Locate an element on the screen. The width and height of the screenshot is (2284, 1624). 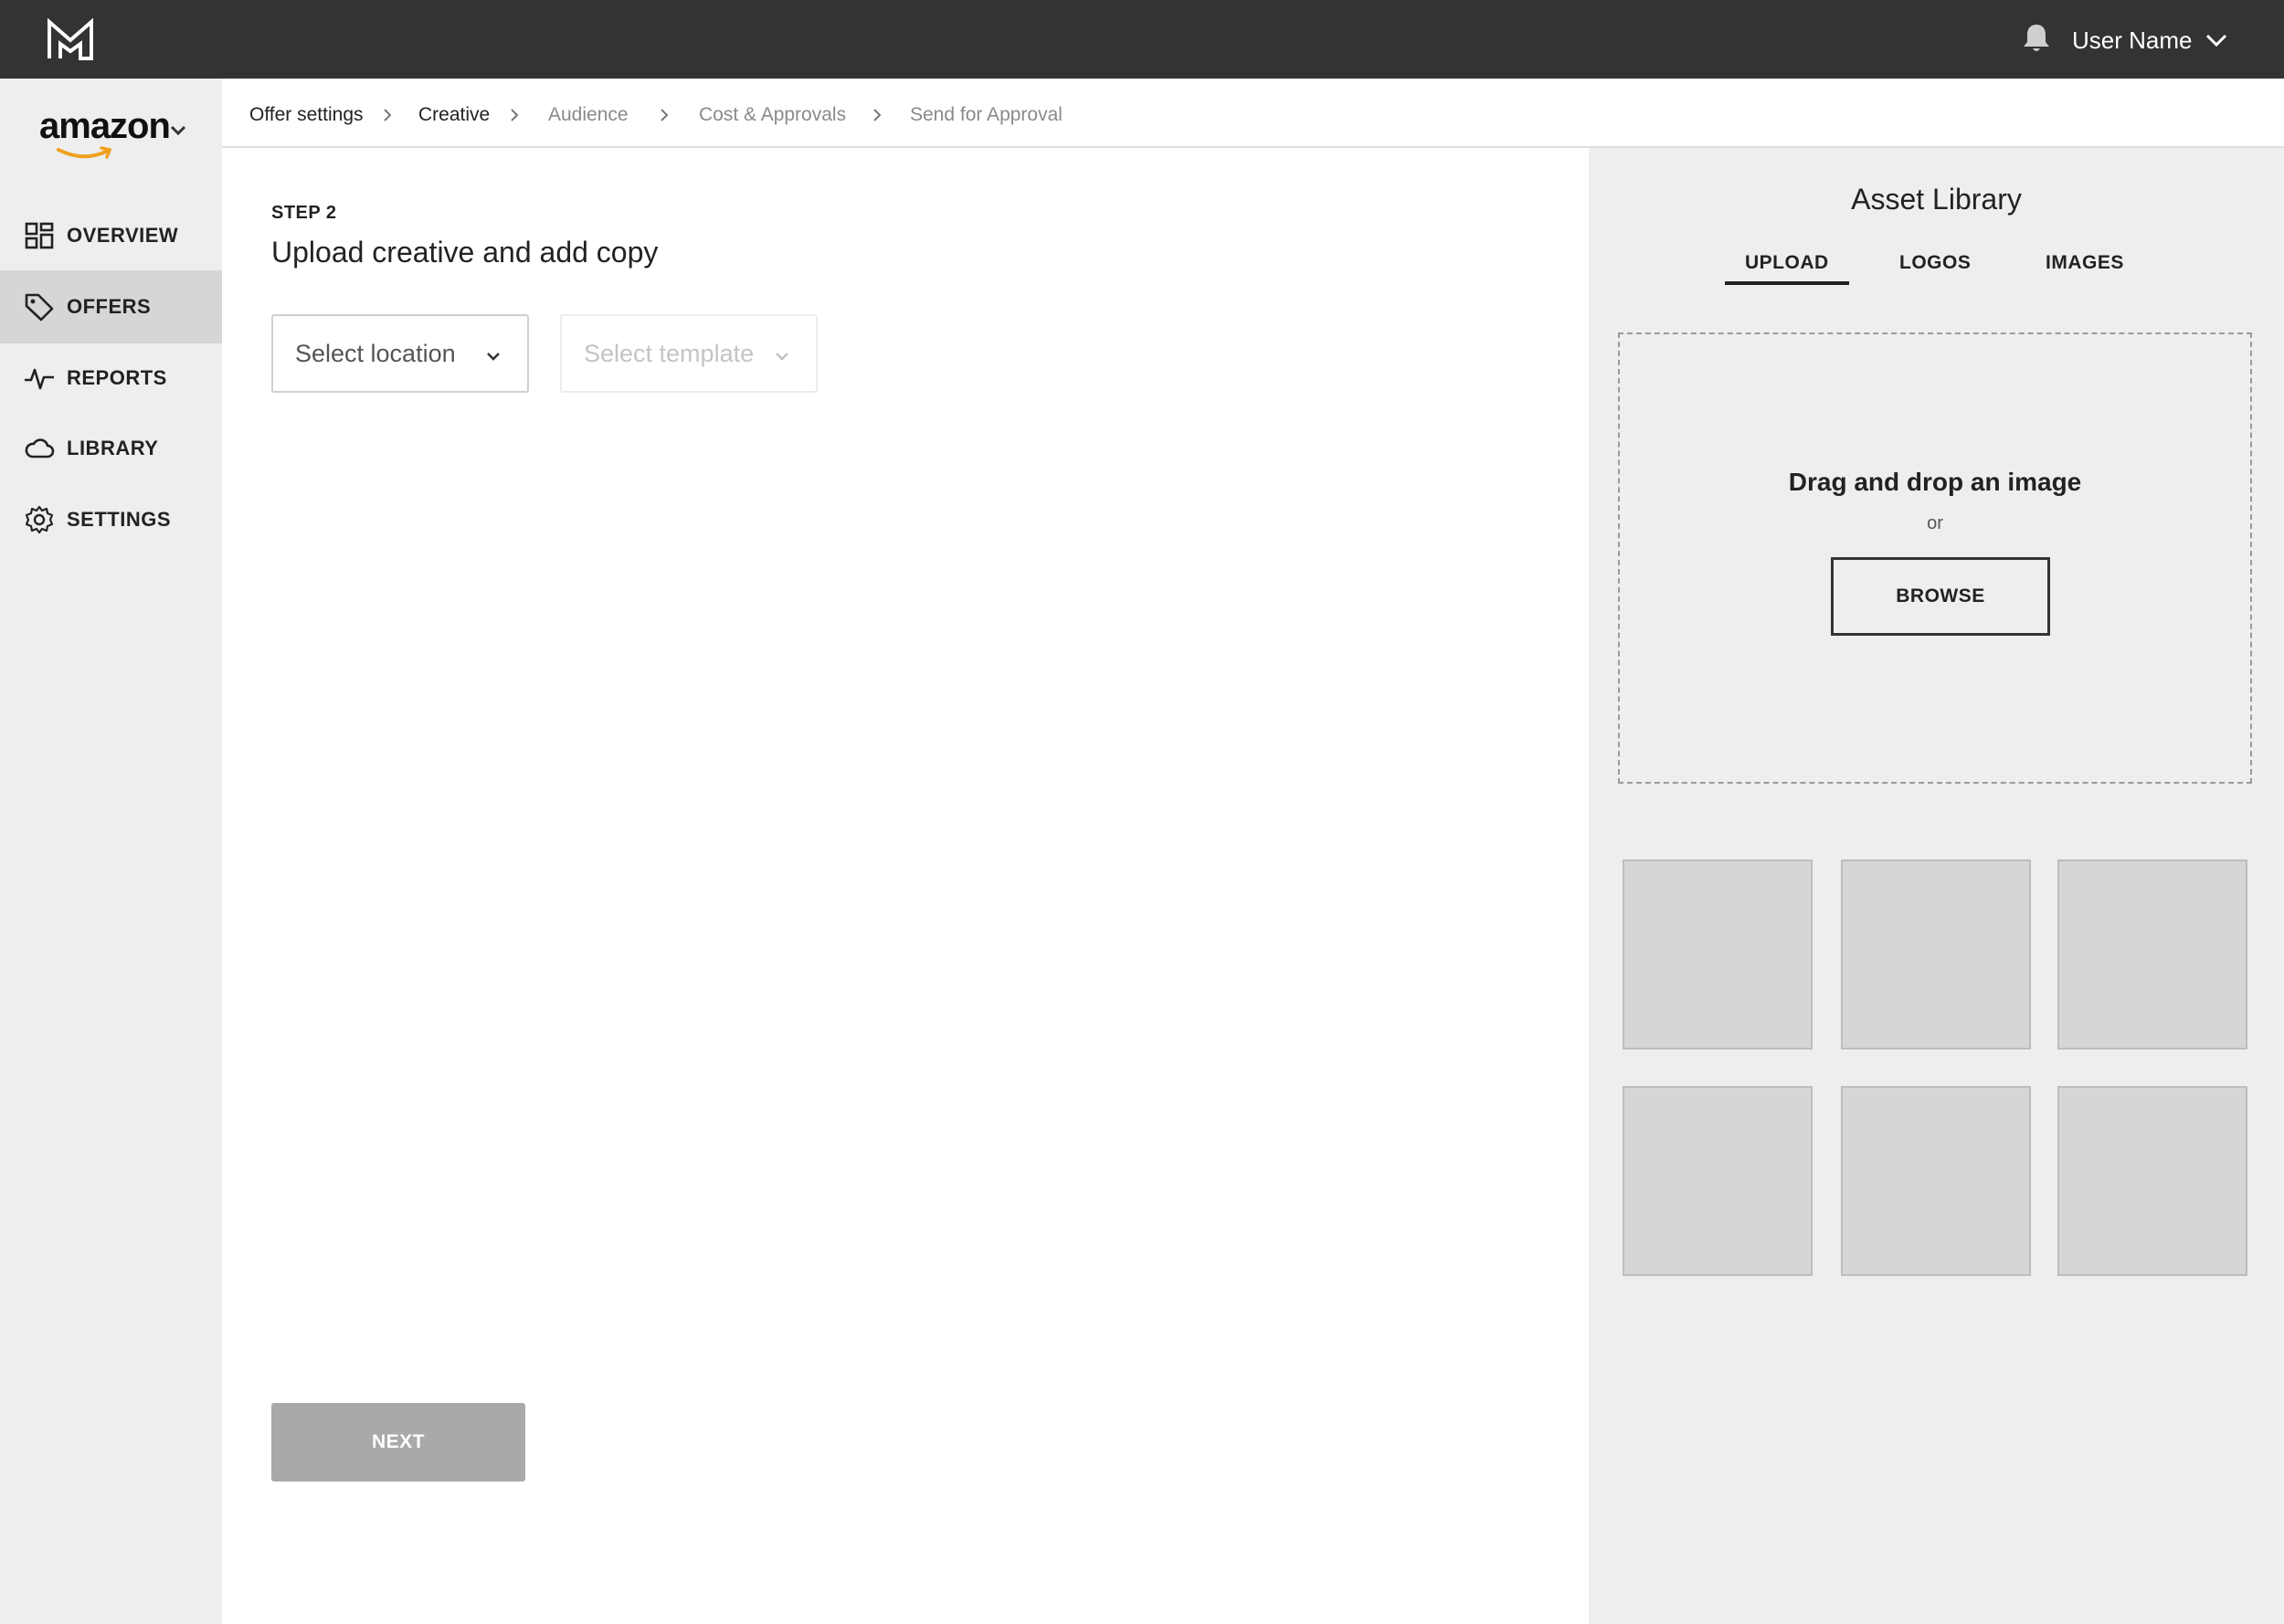
dropzone-or: or is located at coordinates (1935, 523).